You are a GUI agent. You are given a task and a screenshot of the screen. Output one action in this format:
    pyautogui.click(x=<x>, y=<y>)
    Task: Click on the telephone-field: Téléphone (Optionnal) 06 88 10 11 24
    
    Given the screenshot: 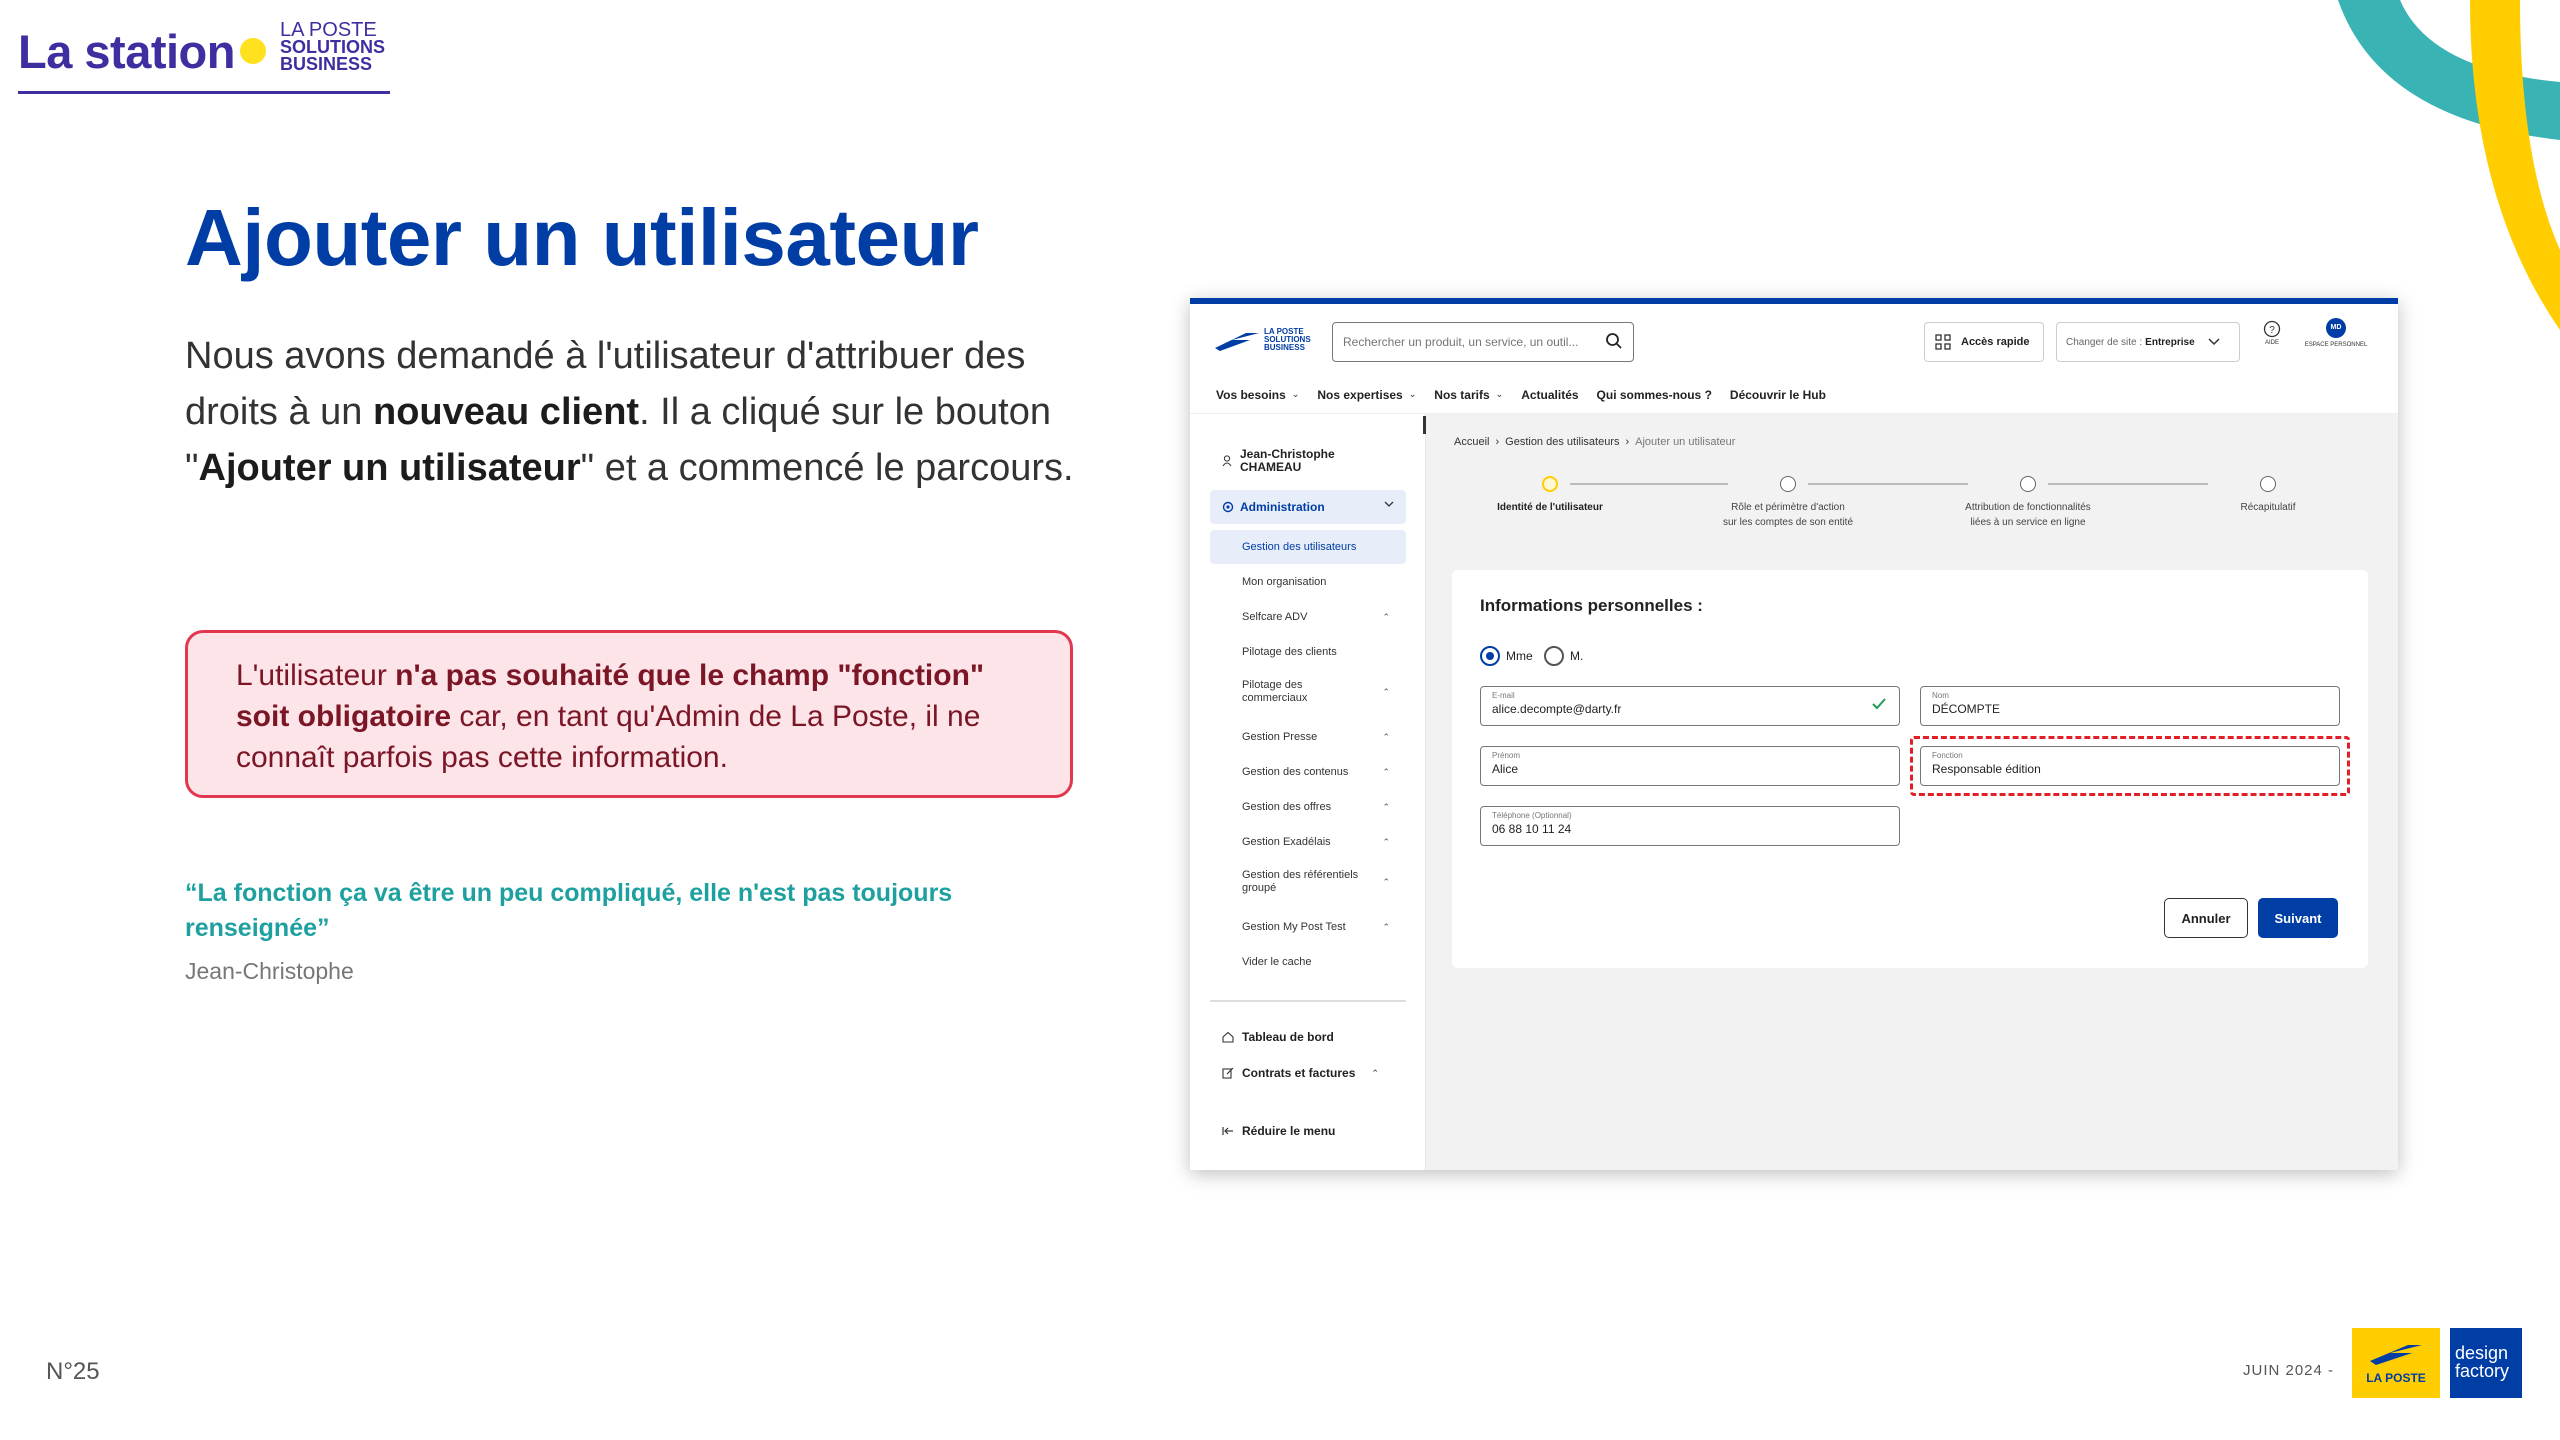 What is the action you would take?
    pyautogui.click(x=1690, y=826)
    